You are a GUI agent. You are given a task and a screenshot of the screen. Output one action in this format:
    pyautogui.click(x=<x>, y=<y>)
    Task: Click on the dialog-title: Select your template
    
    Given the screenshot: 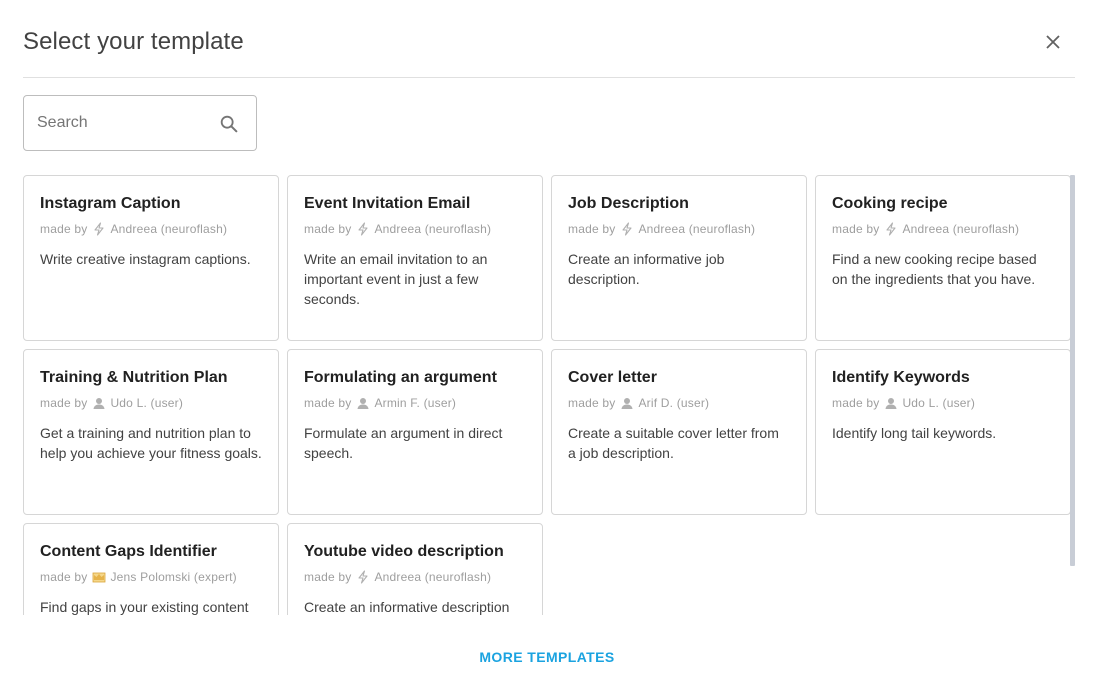 What is the action you would take?
    pyautogui.click(x=133, y=41)
    